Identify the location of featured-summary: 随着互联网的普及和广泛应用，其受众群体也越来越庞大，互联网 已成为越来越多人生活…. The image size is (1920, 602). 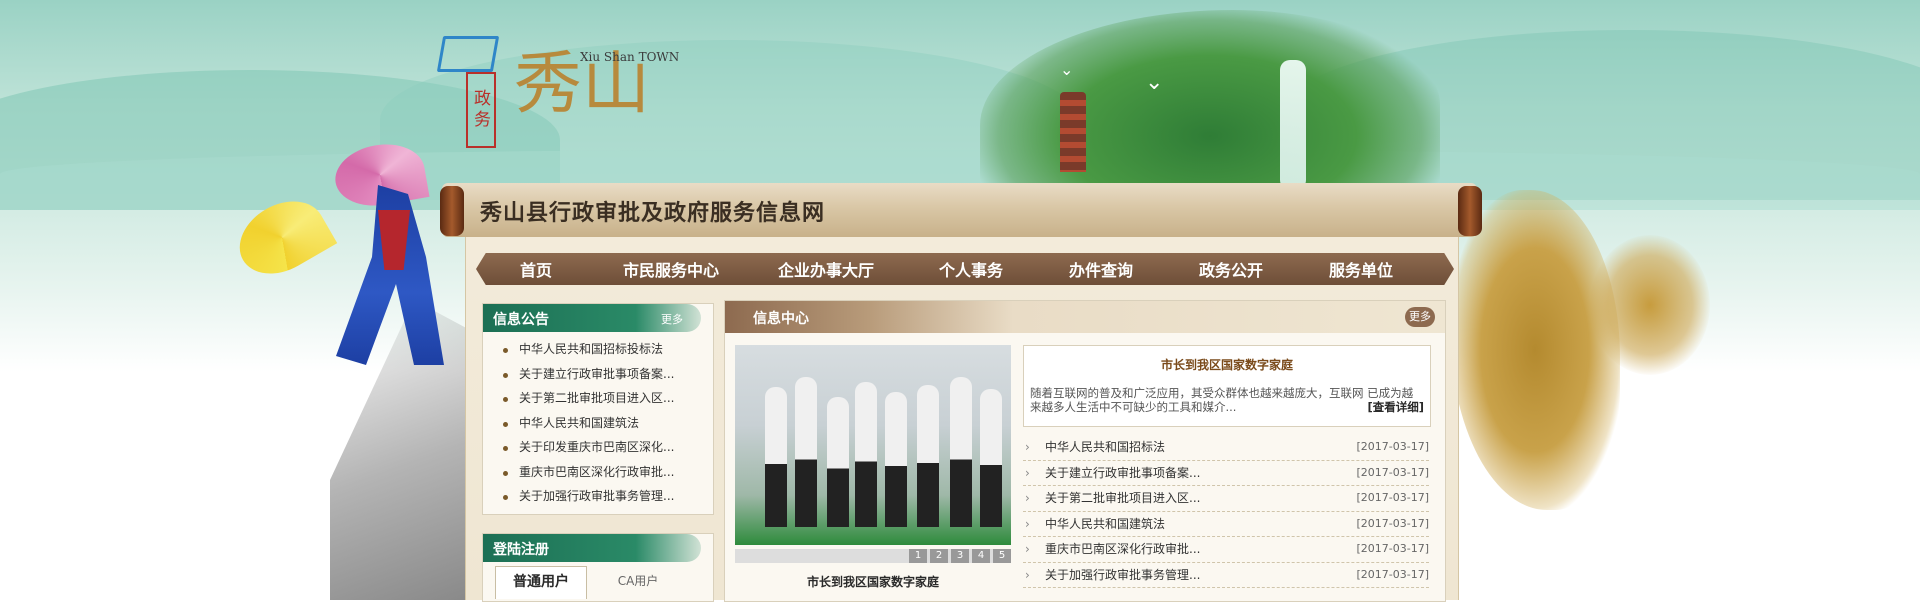
(1227, 400).